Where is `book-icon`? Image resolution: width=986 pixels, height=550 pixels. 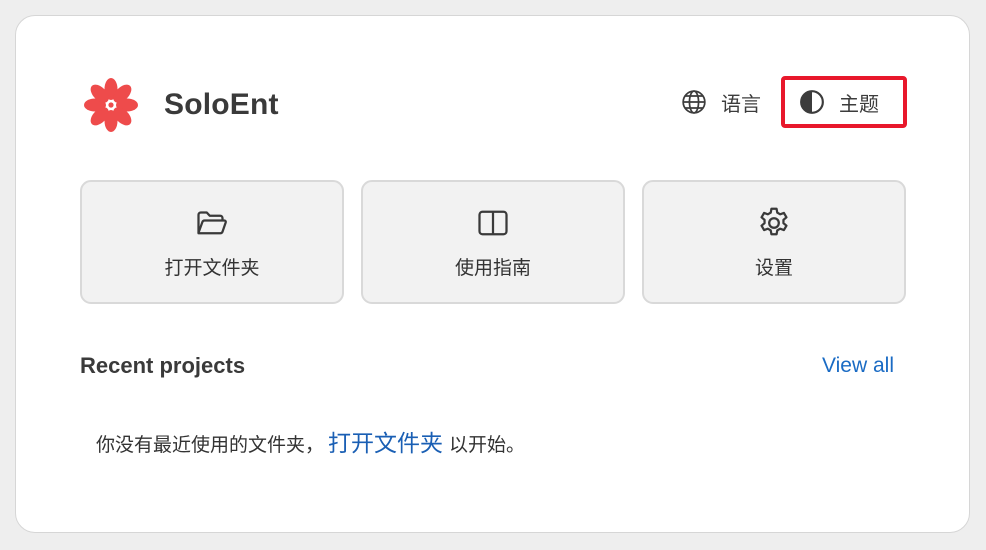
book-icon is located at coordinates (493, 222).